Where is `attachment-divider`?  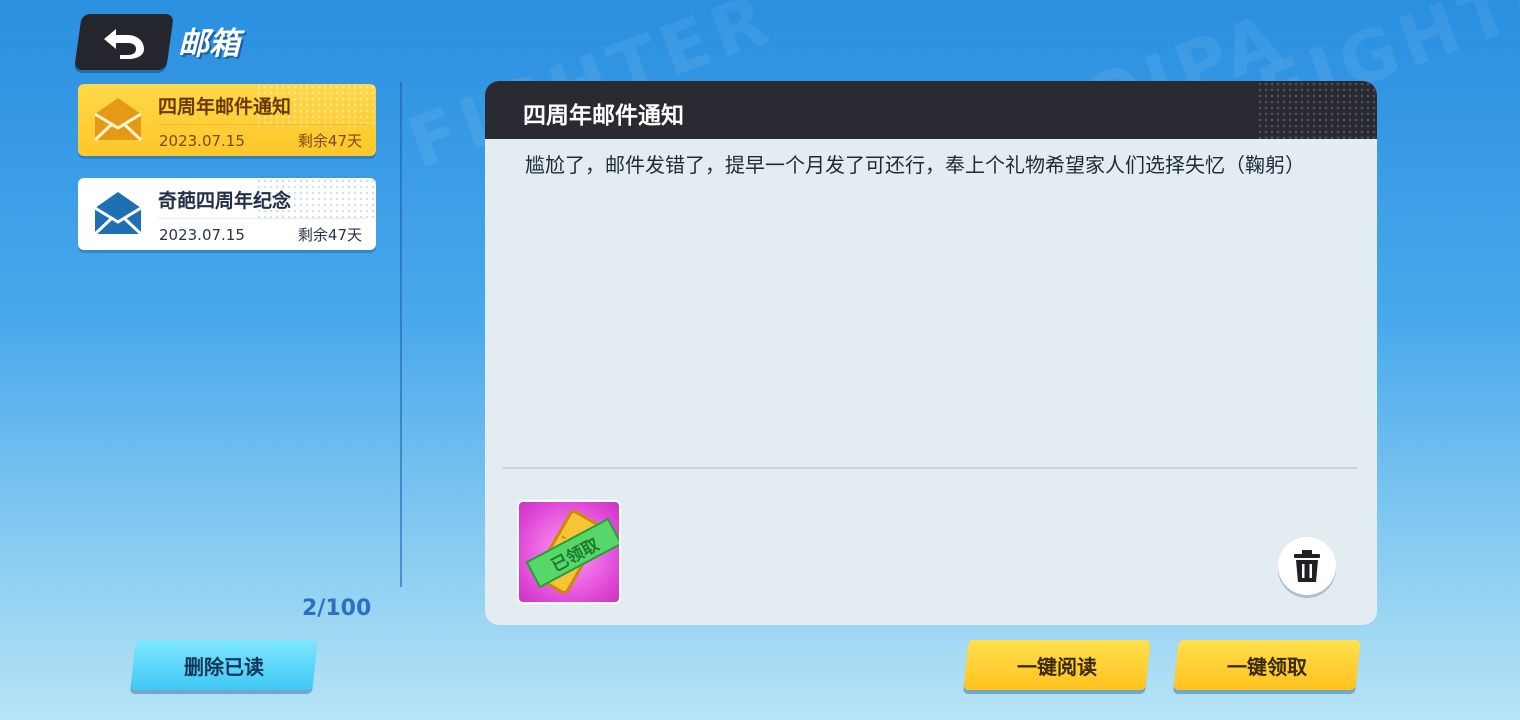
attachment-divider is located at coordinates (930, 468).